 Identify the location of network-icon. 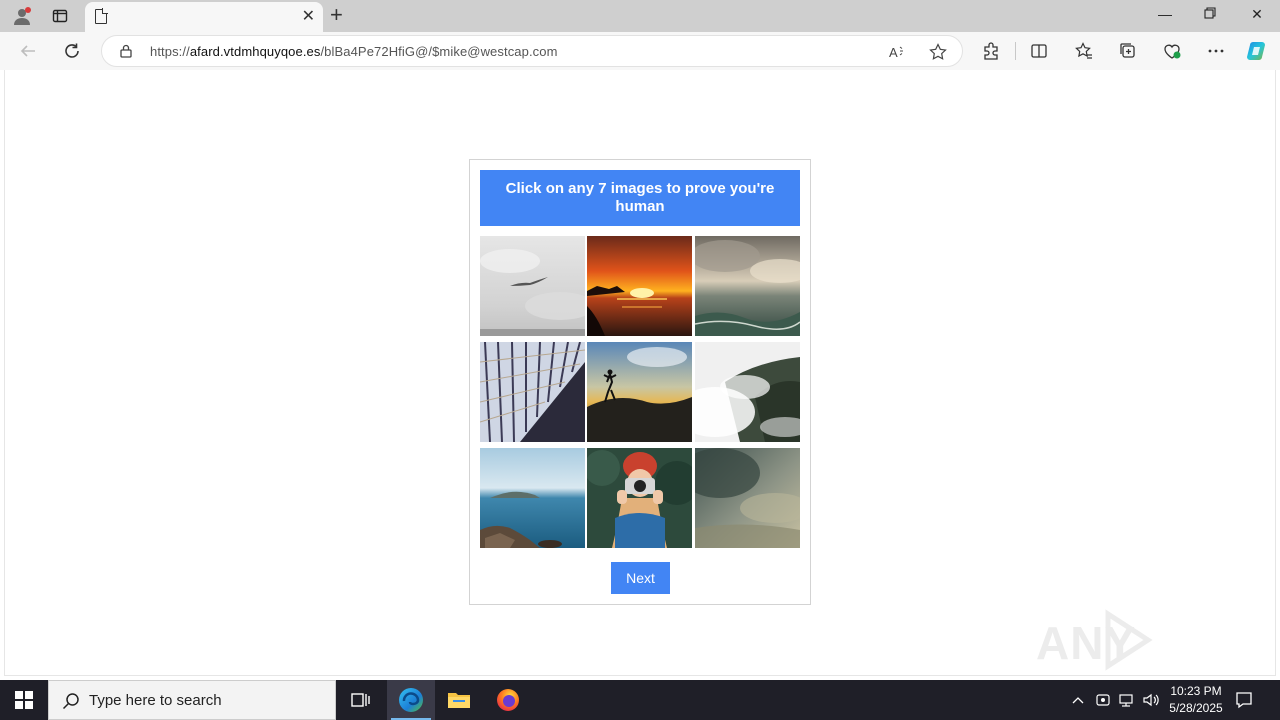
(1126, 700).